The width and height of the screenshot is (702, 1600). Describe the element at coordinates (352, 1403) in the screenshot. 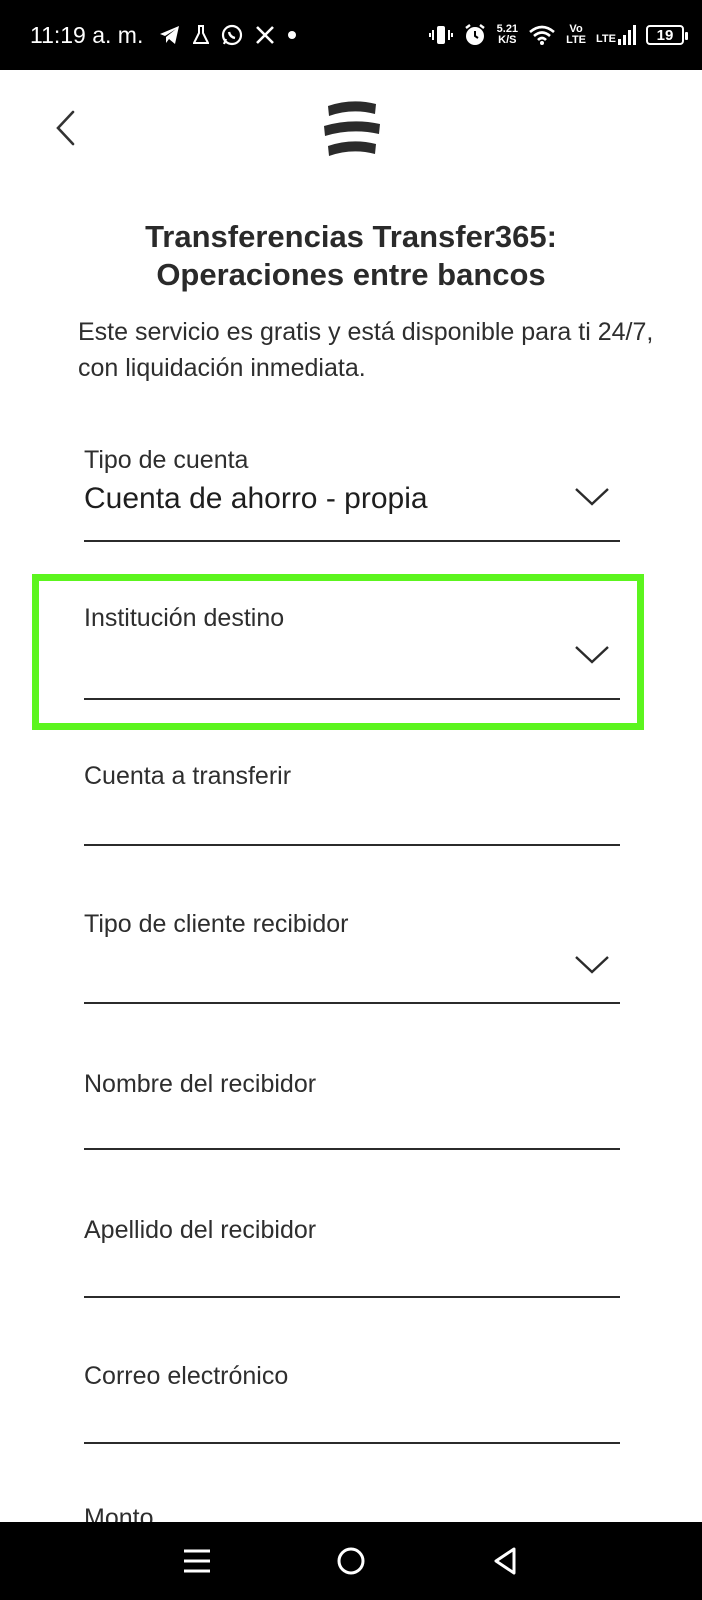

I see `email-field: Correo electrónico` at that location.